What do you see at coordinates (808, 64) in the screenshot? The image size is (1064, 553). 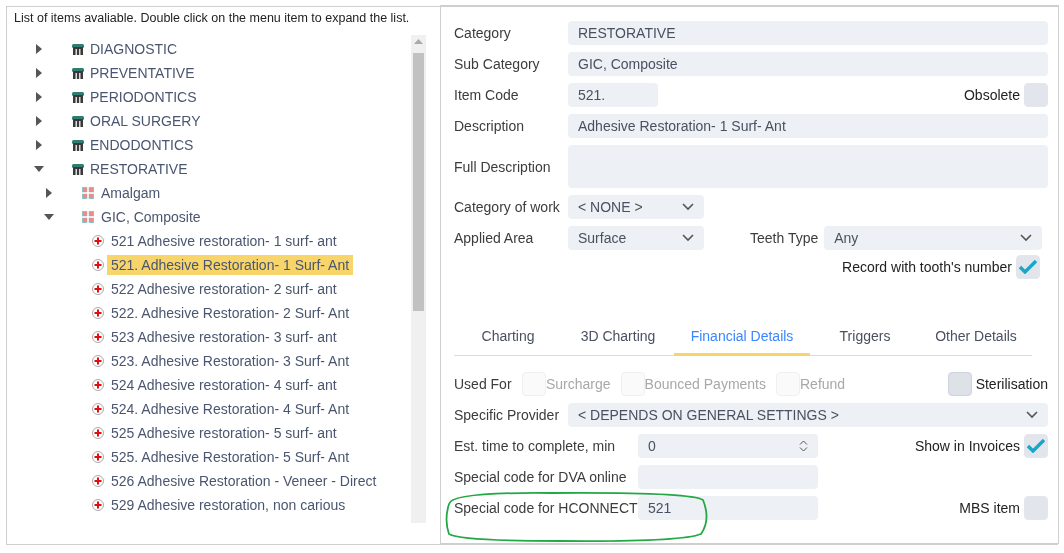 I see `sub-category-field: GIC, Composite` at bounding box center [808, 64].